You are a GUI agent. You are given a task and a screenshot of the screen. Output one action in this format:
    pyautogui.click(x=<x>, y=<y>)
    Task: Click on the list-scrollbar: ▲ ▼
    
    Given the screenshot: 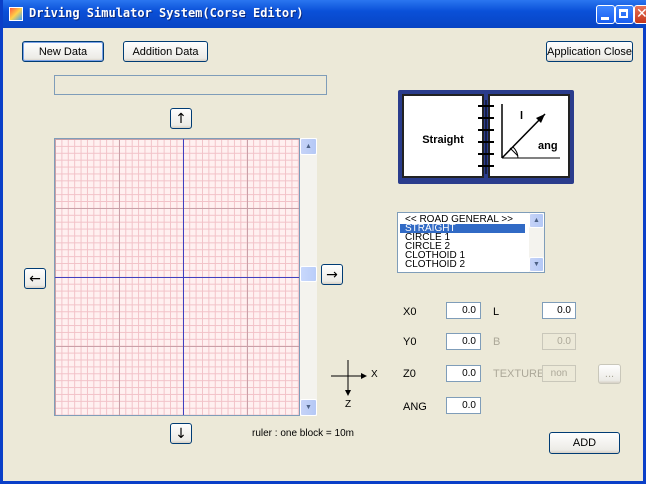 What is the action you would take?
    pyautogui.click(x=536, y=242)
    